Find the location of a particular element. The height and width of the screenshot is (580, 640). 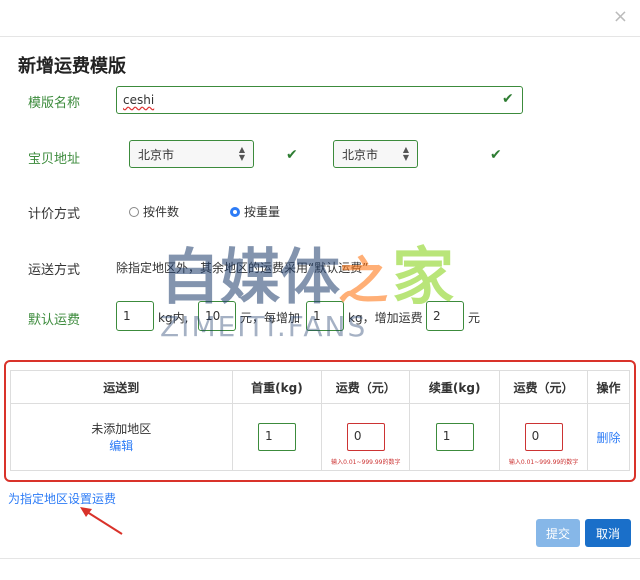

province-select: 北京市 ▲ ▼ is located at coordinates (191, 154).